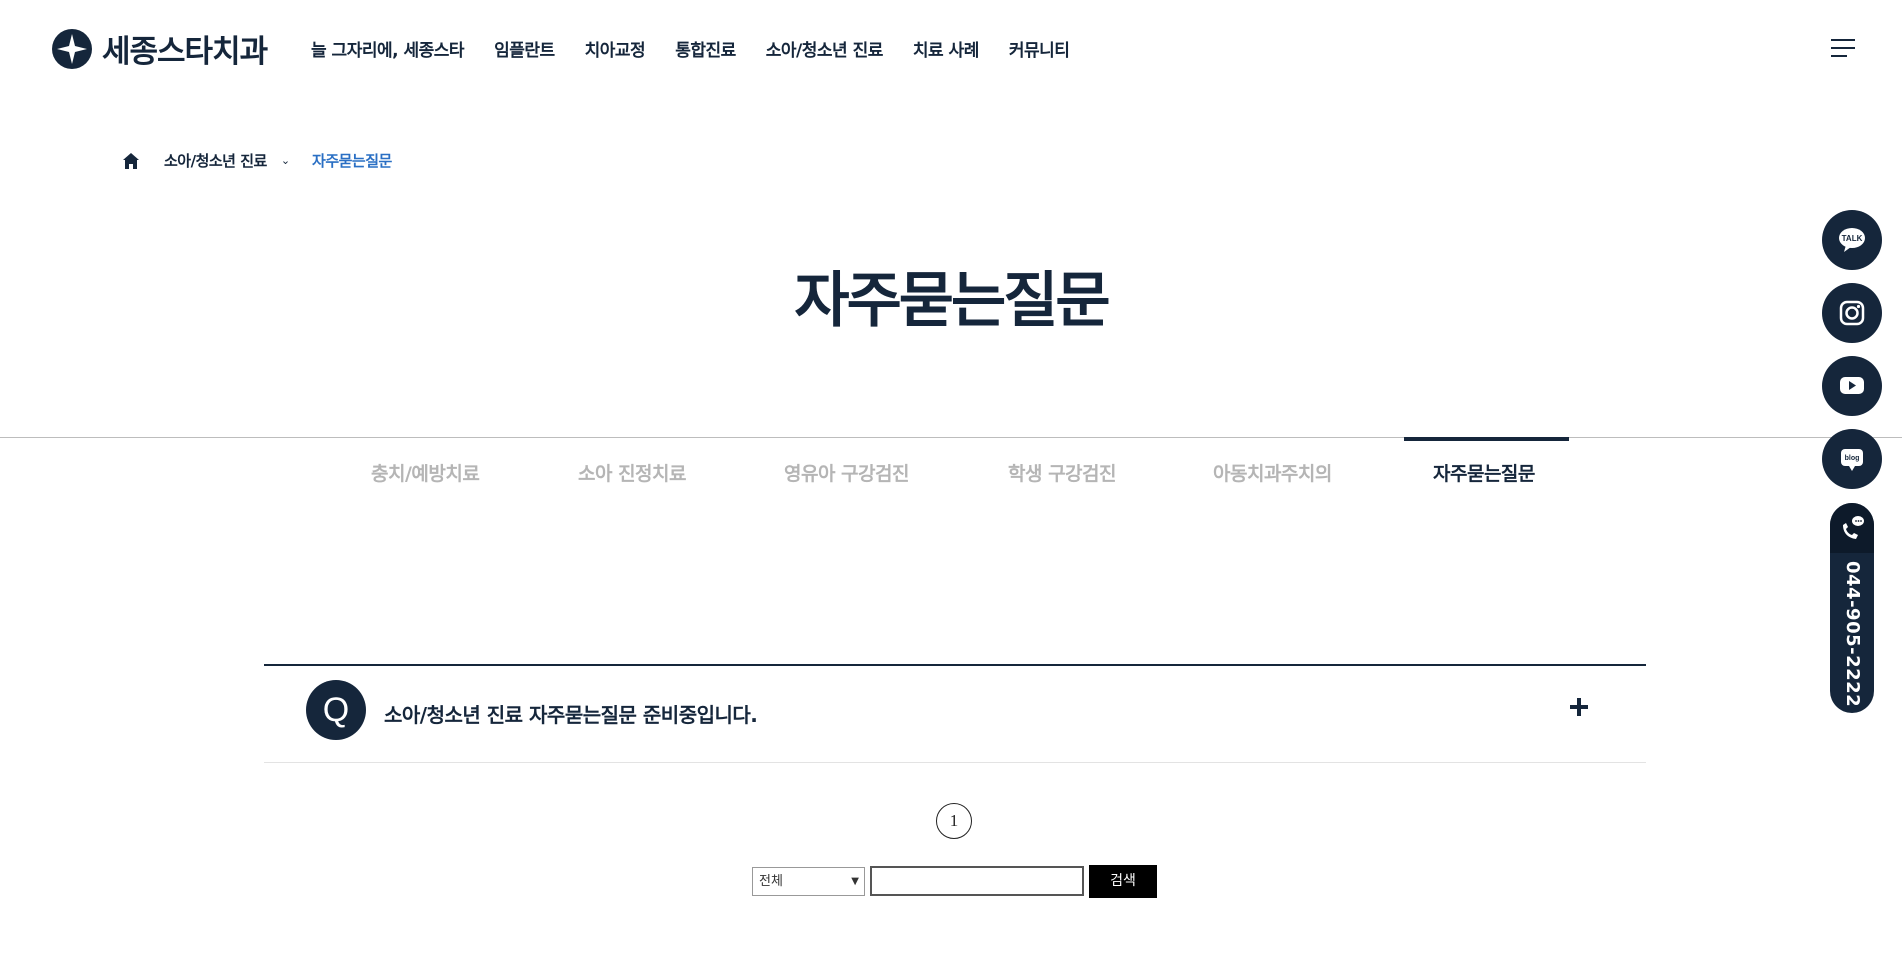  Describe the element at coordinates (1843, 48) in the screenshot. I see `menu-icon` at that location.